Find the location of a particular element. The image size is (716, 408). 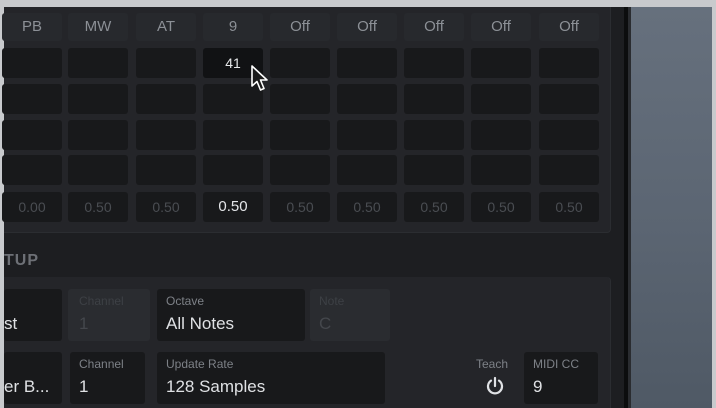

teach-button: Teach is located at coordinates (494, 378).